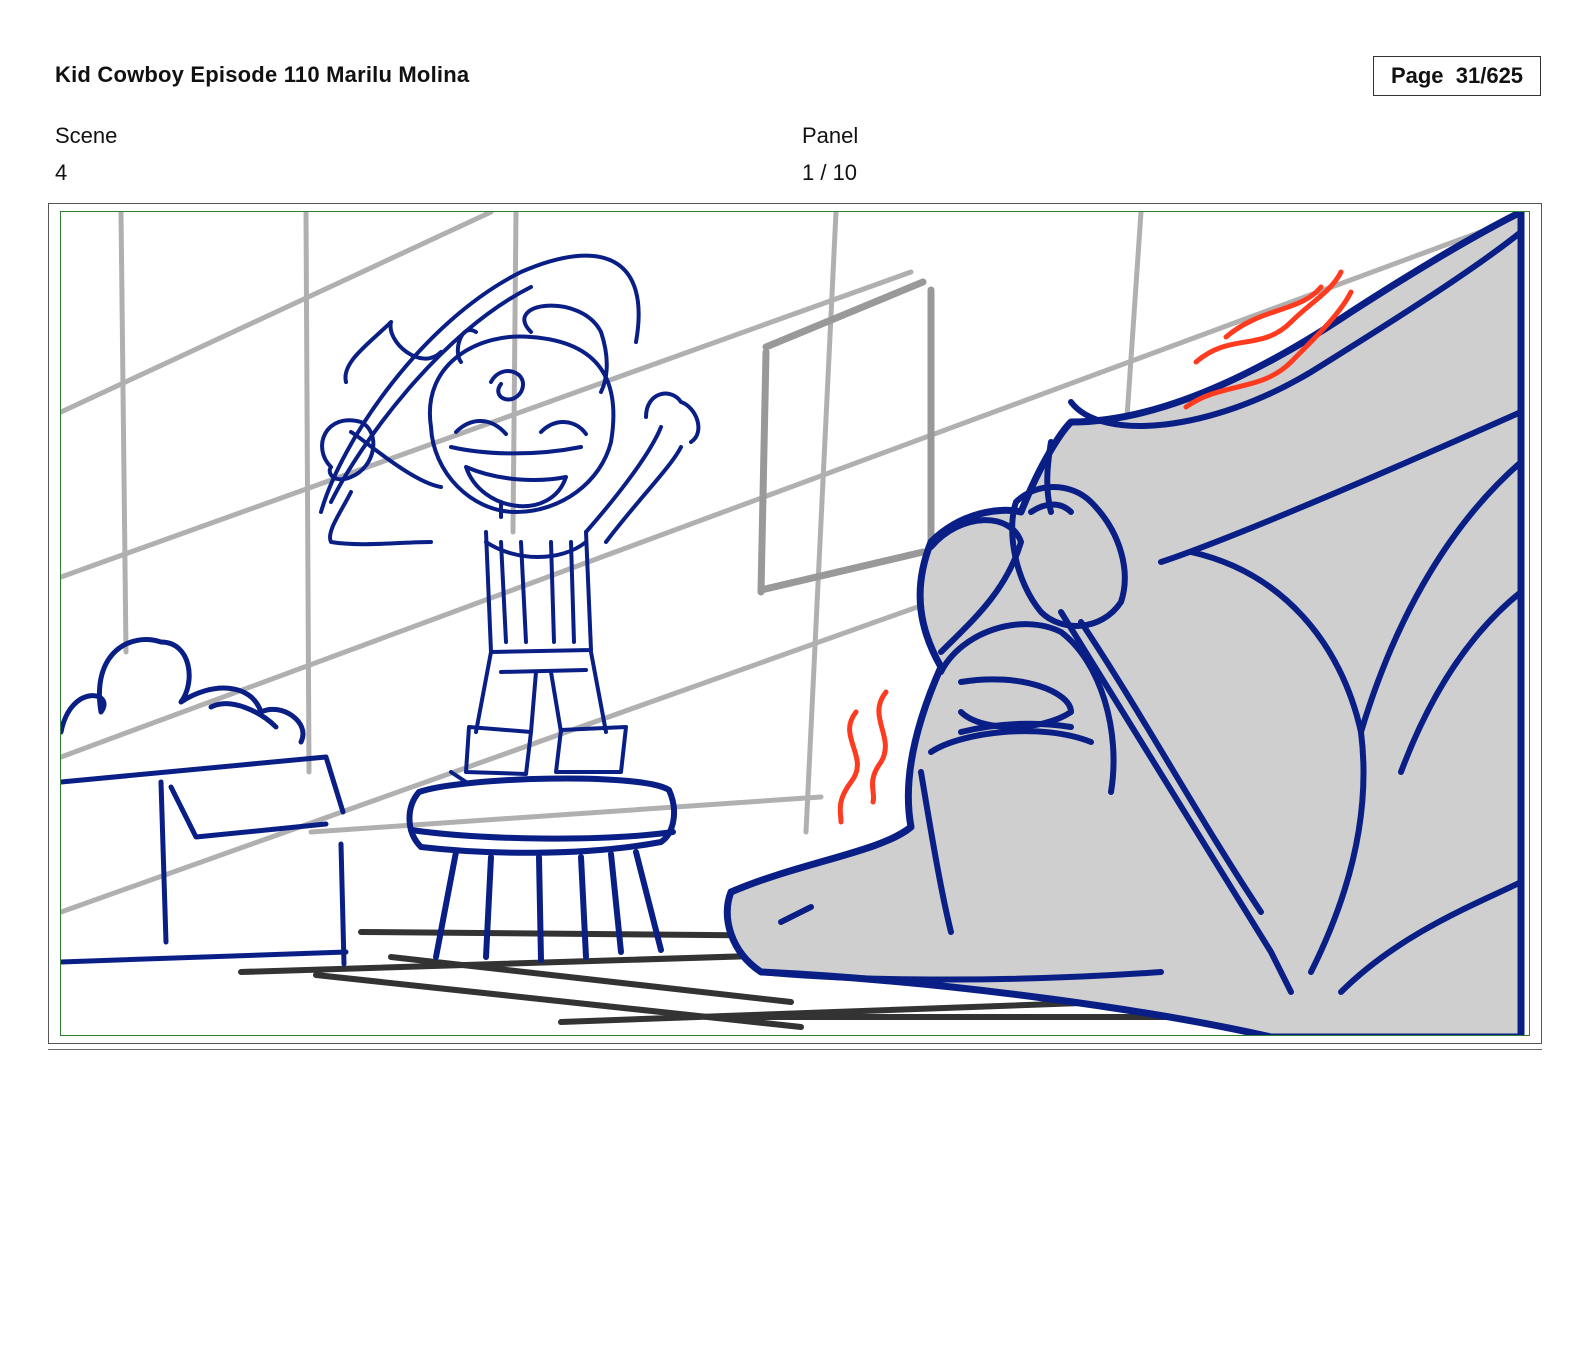  I want to click on box-sketch, so click(205, 802).